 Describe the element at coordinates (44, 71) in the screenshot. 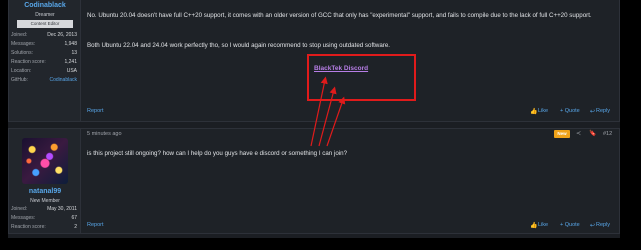

I see `stat-location: Location: USA` at that location.